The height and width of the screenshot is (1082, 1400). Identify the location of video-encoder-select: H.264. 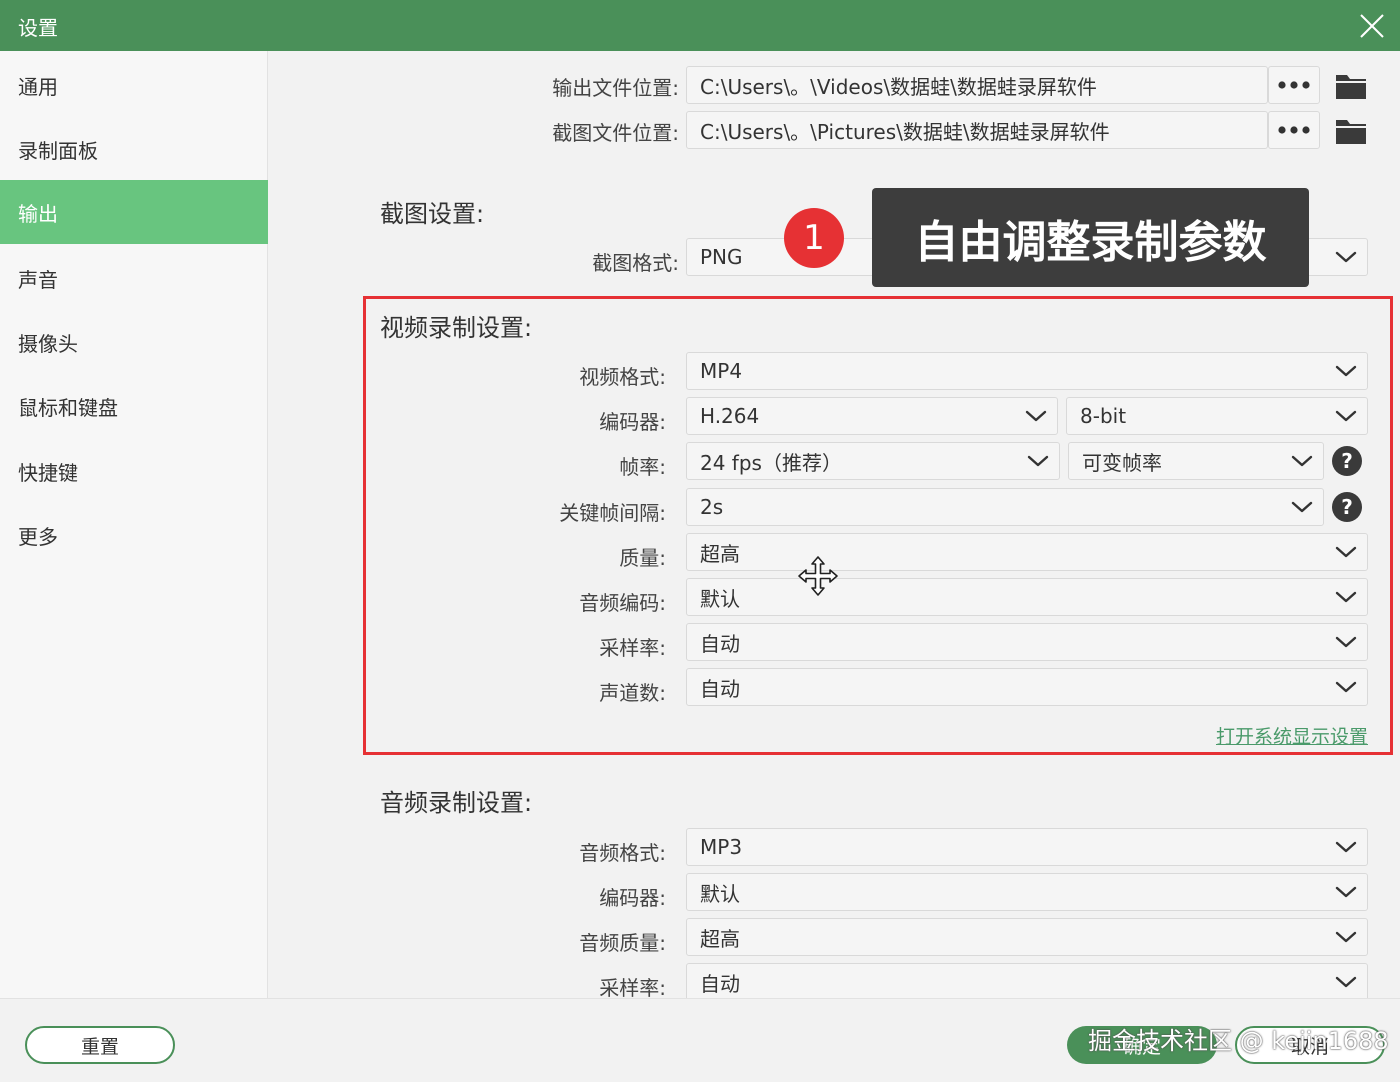
(872, 416).